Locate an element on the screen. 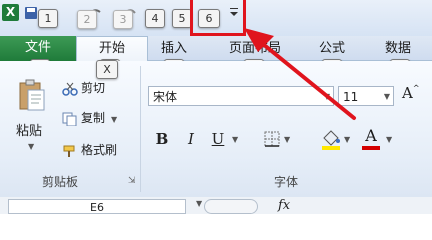 The height and width of the screenshot is (240, 432). red-arrow is located at coordinates (300, 74).